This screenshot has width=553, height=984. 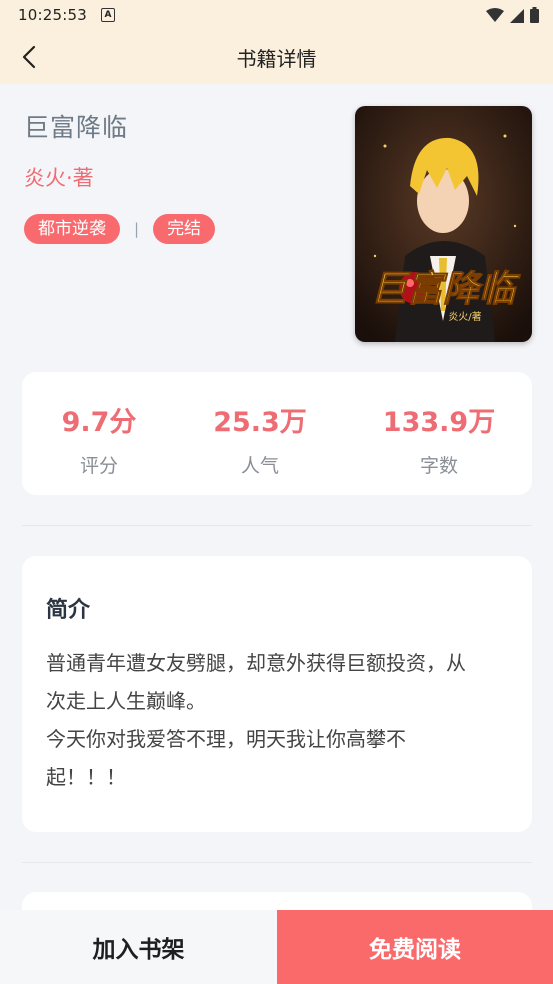 What do you see at coordinates (98, 466) in the screenshot?
I see `stat-rating-label: 评分` at bounding box center [98, 466].